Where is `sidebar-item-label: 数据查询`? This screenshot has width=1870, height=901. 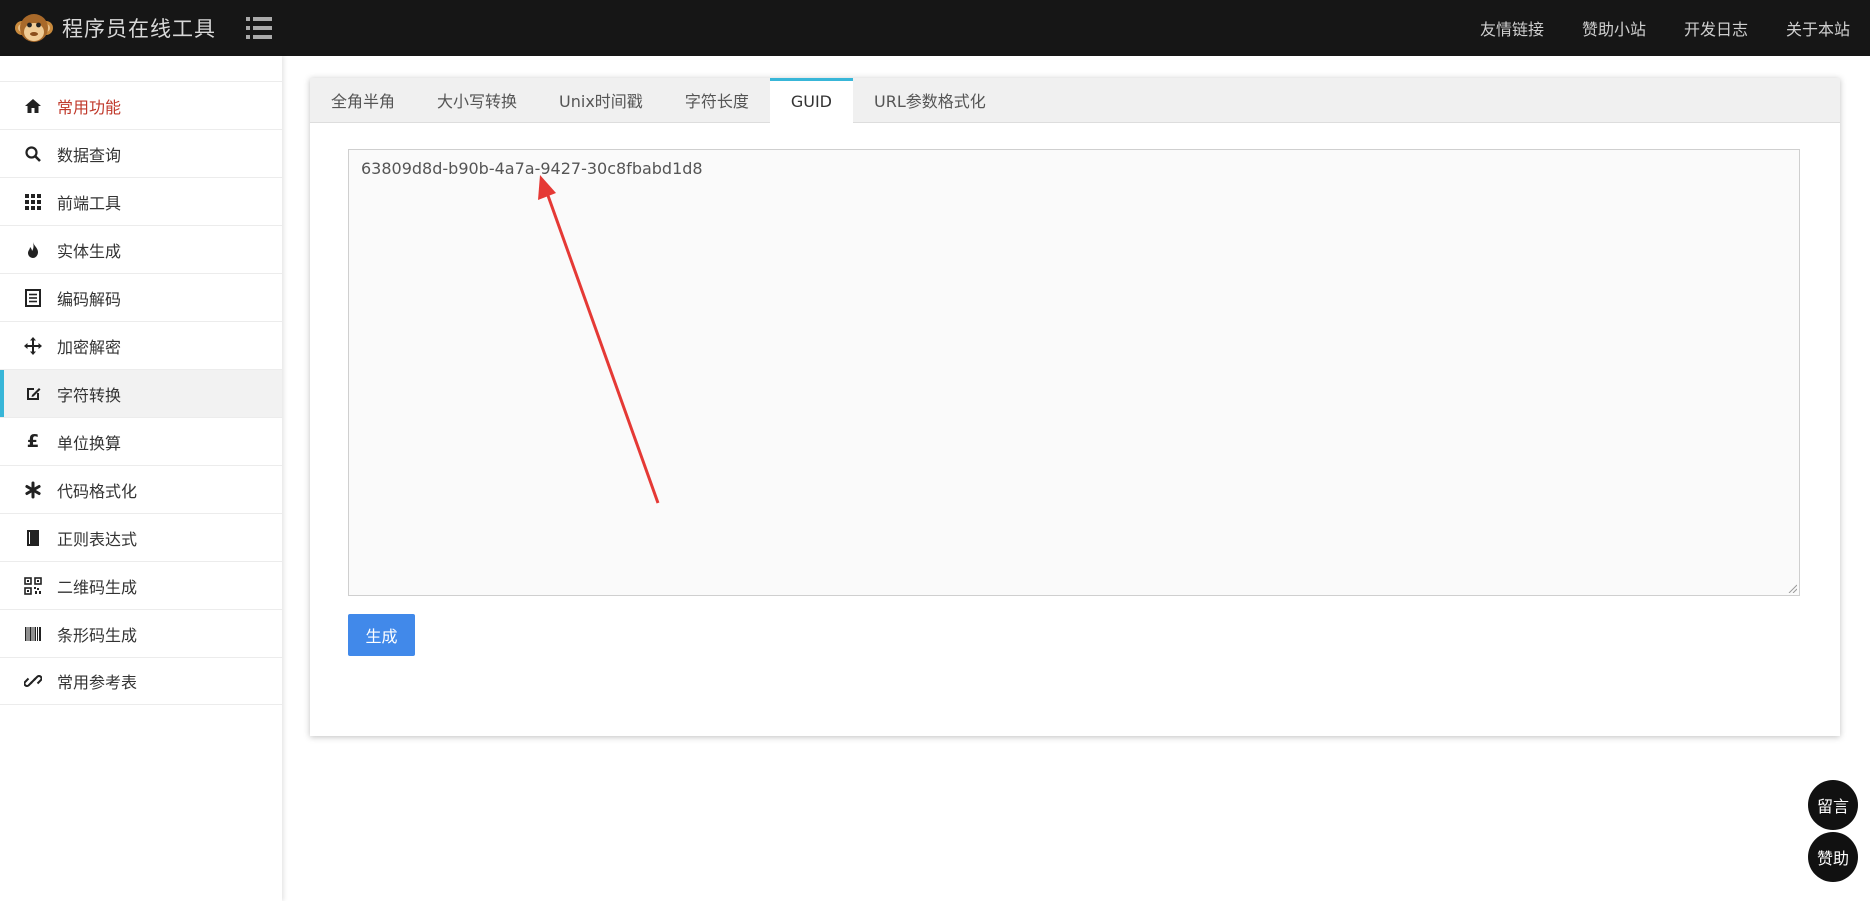 sidebar-item-label: 数据查询 is located at coordinates (89, 155).